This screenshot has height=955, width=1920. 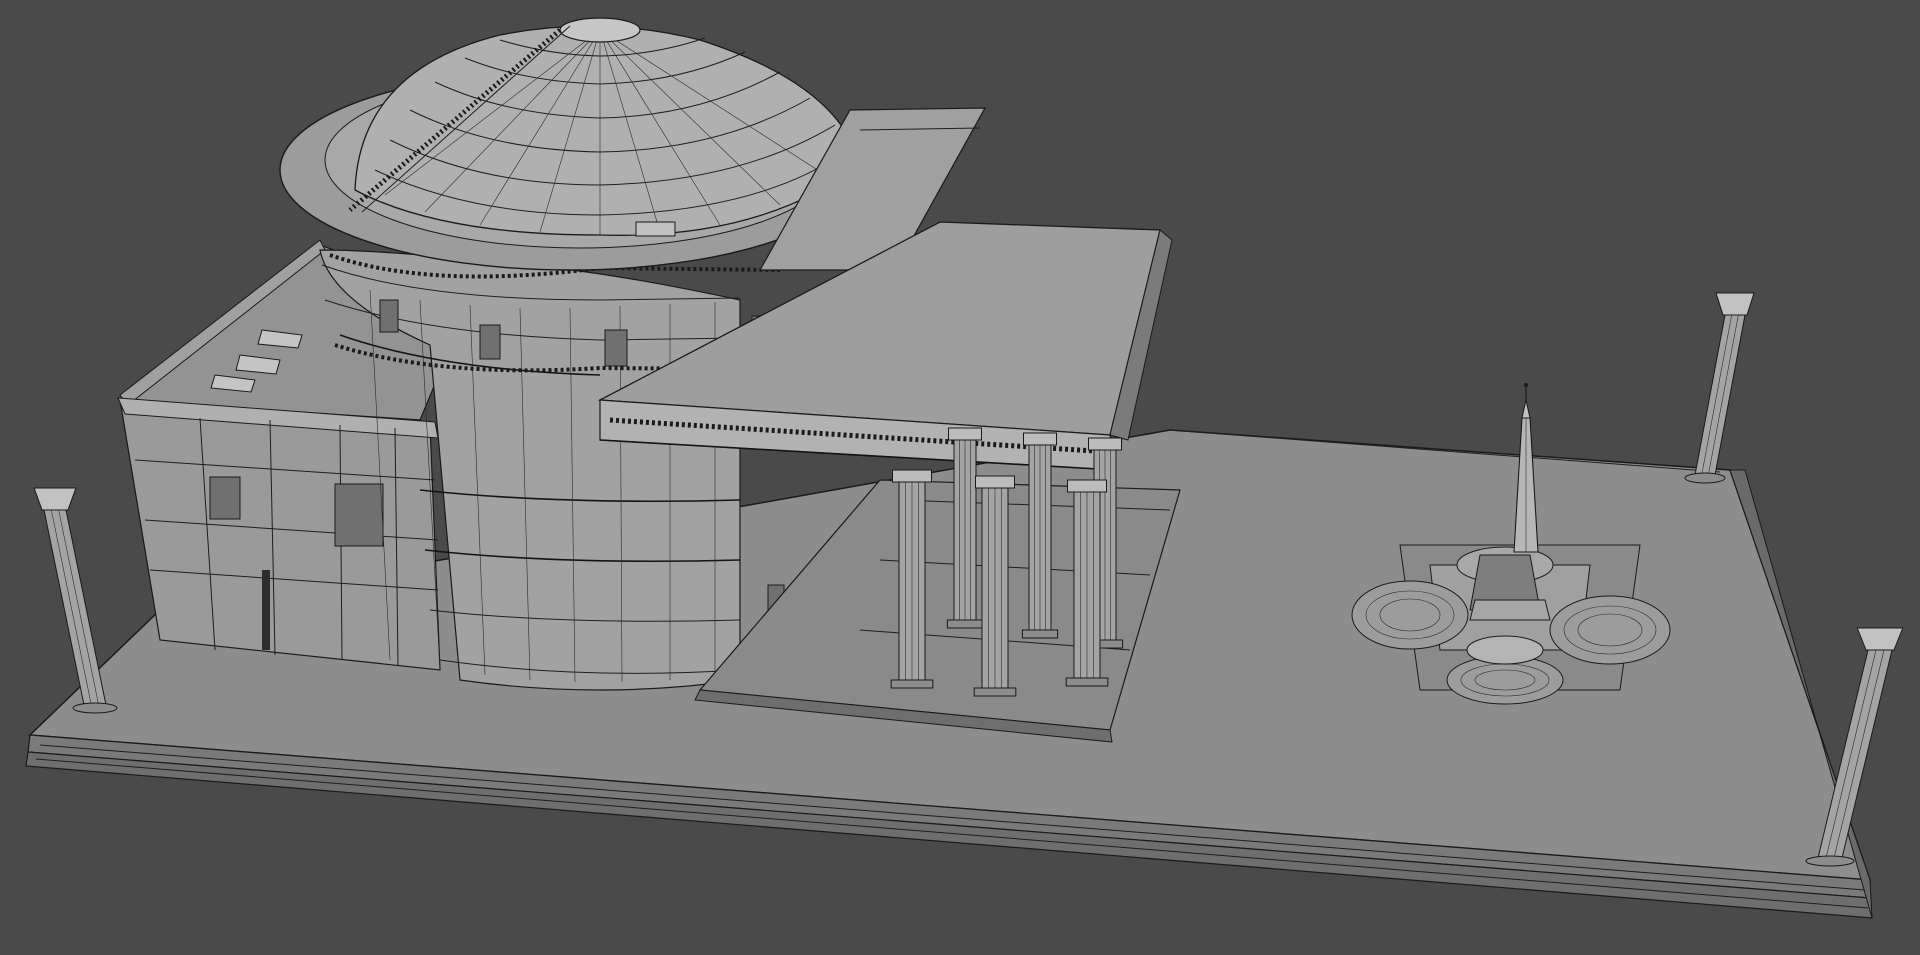 I want to click on pantheon-dome, so click(x=570, y=144).